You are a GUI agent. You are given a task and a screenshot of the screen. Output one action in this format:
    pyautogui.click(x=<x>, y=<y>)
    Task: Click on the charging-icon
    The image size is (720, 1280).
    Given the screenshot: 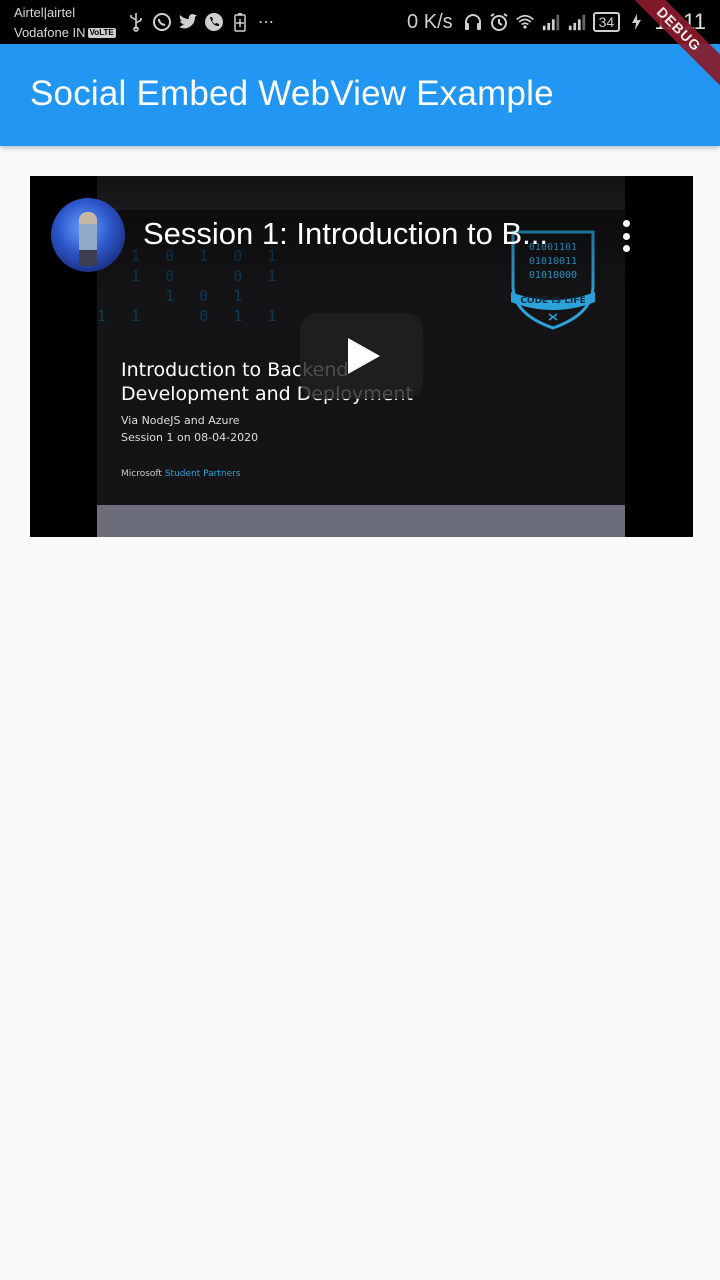 What is the action you would take?
    pyautogui.click(x=636, y=22)
    